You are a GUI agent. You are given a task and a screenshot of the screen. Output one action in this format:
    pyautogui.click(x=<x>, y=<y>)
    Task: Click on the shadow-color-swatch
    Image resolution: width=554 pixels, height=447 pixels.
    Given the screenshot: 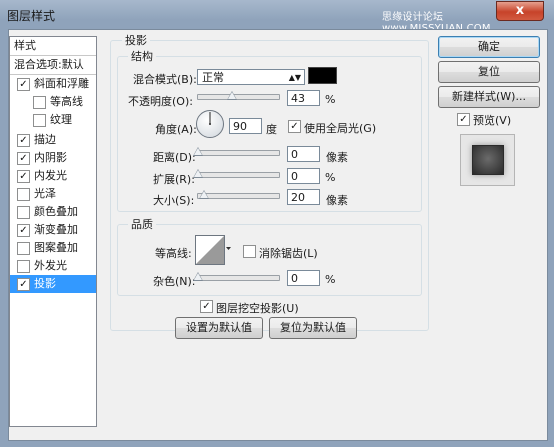 What is the action you would take?
    pyautogui.click(x=322, y=75)
    